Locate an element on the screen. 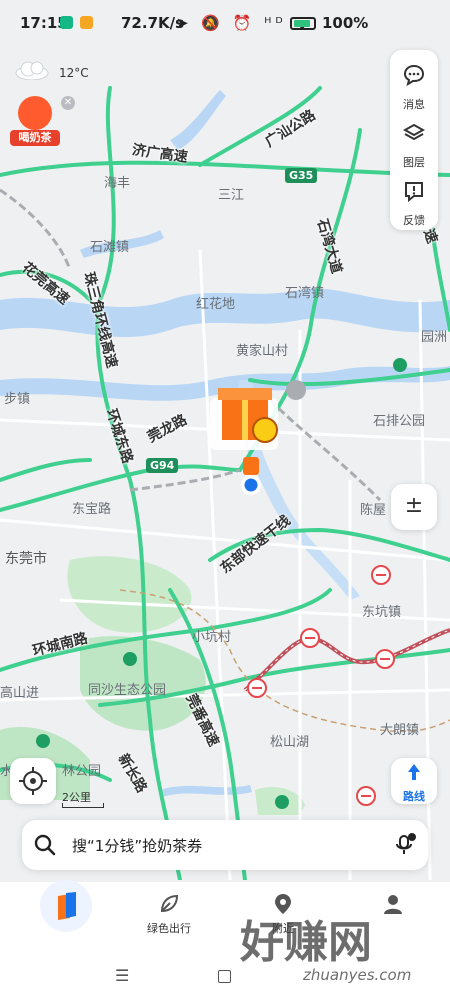  map-label: 黄家山村 is located at coordinates (262, 349).